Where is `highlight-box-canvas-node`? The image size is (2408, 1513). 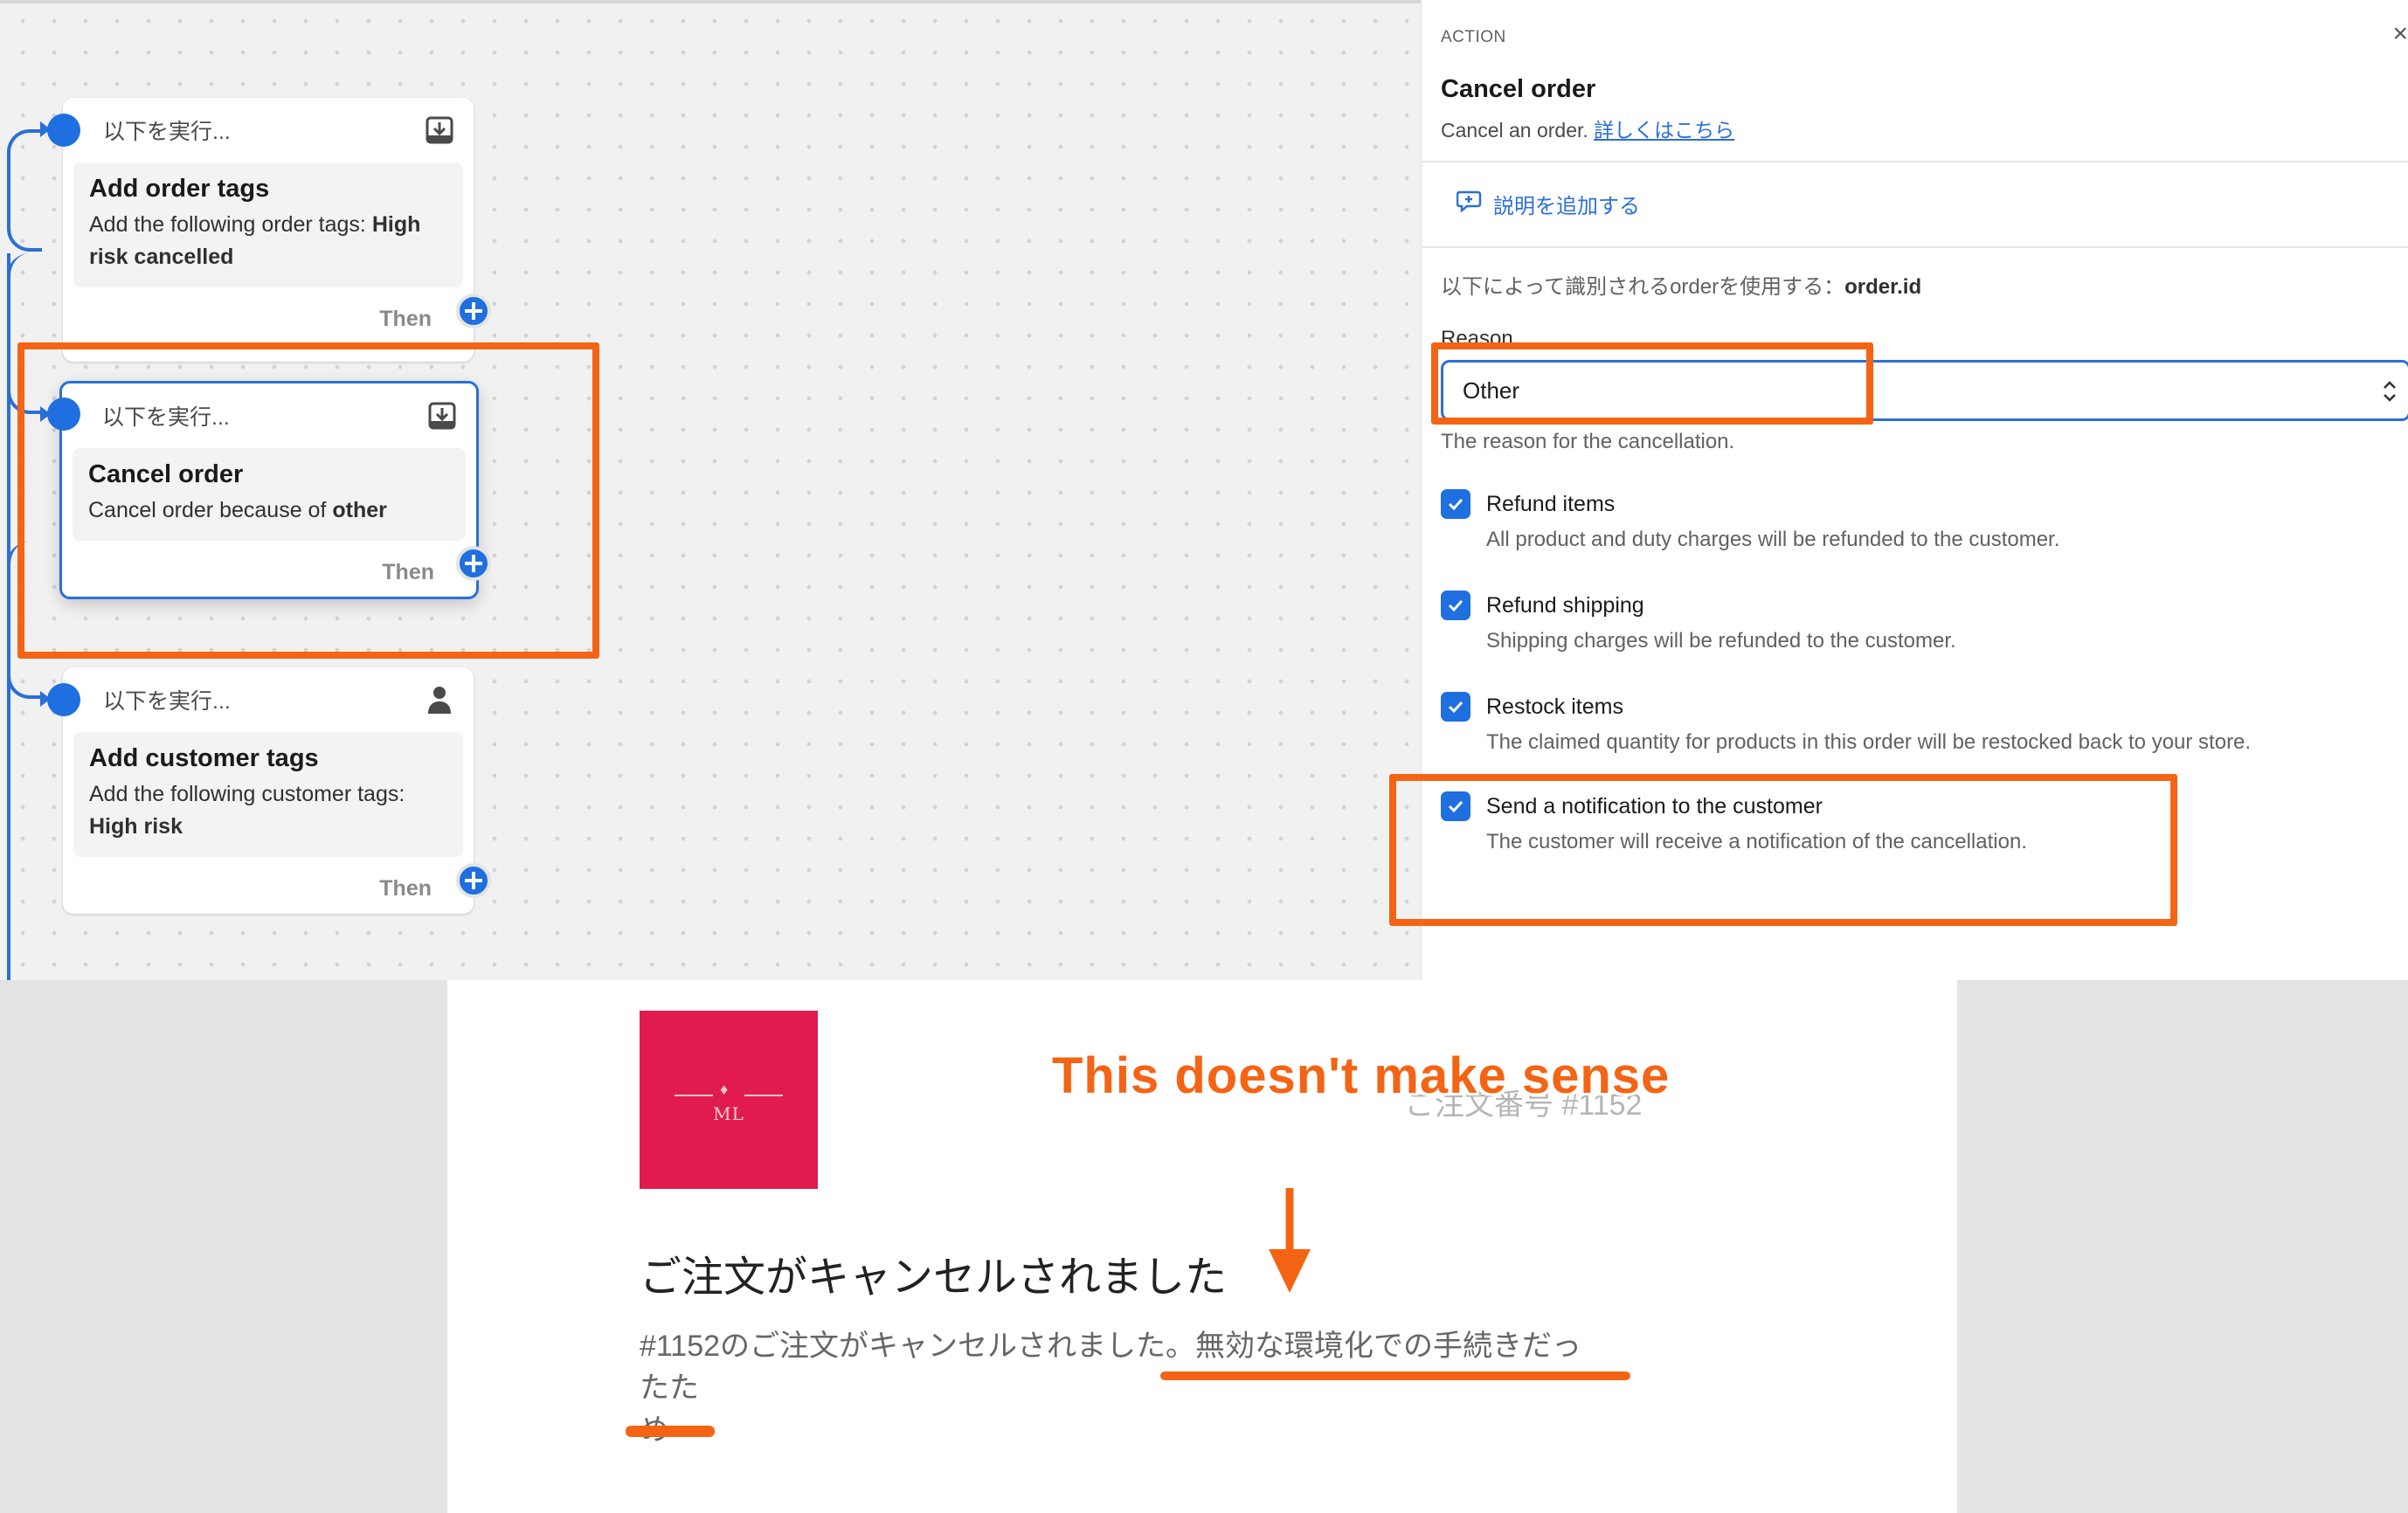
highlight-box-canvas-node is located at coordinates (308, 500).